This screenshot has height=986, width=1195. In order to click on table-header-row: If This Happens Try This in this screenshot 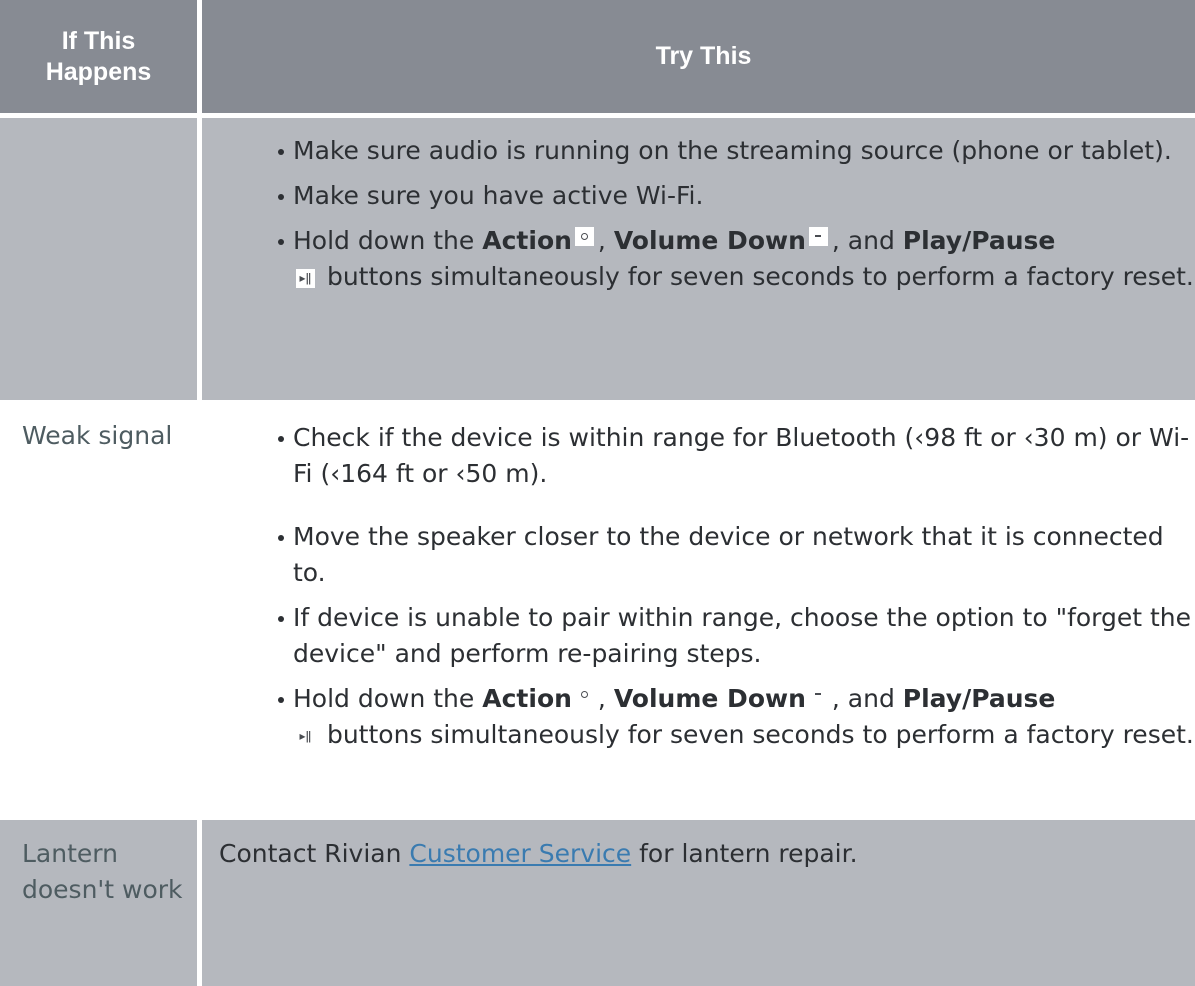, I will do `click(597, 56)`.